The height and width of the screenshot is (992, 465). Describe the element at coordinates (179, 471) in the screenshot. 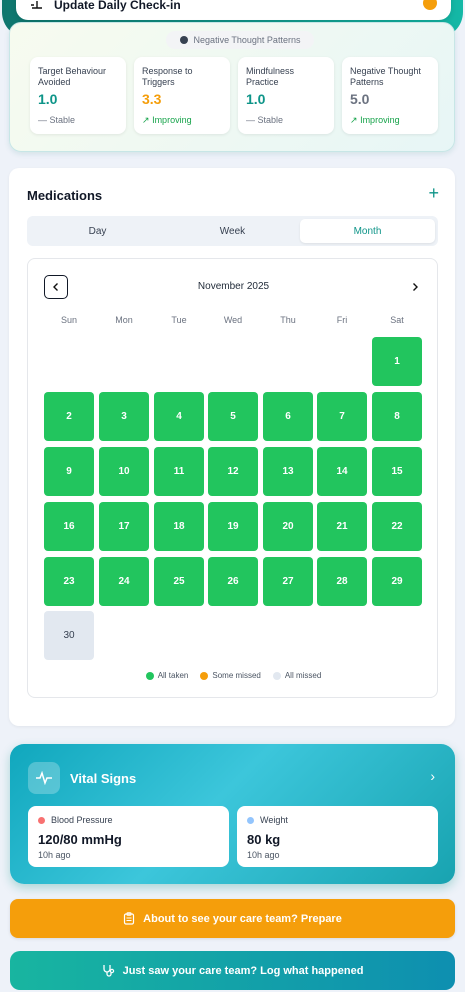

I see `calendar-day: 11` at that location.